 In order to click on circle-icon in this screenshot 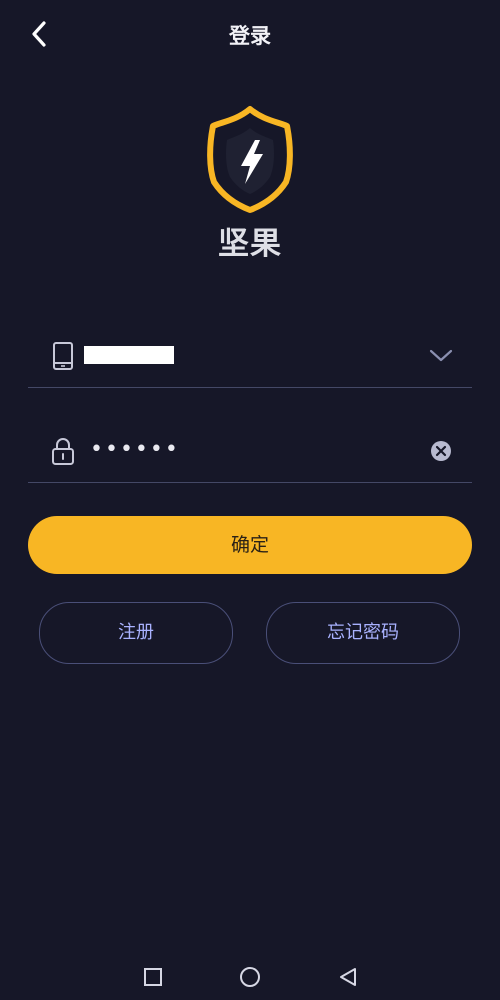, I will do `click(250, 977)`.